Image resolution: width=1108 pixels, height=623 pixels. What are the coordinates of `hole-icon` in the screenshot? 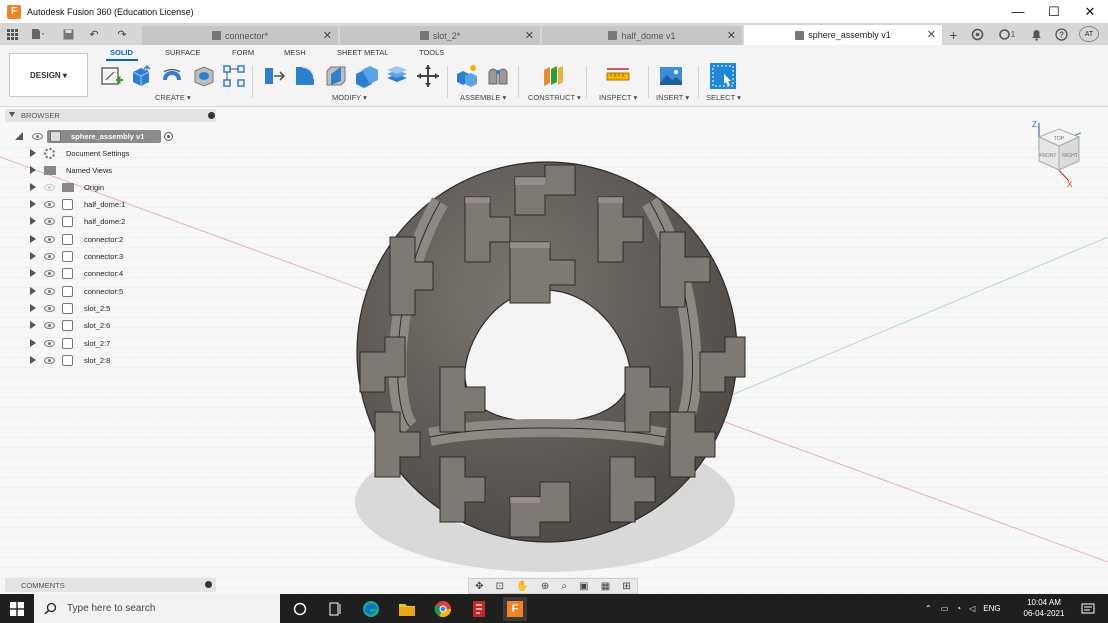 It's located at (204, 76).